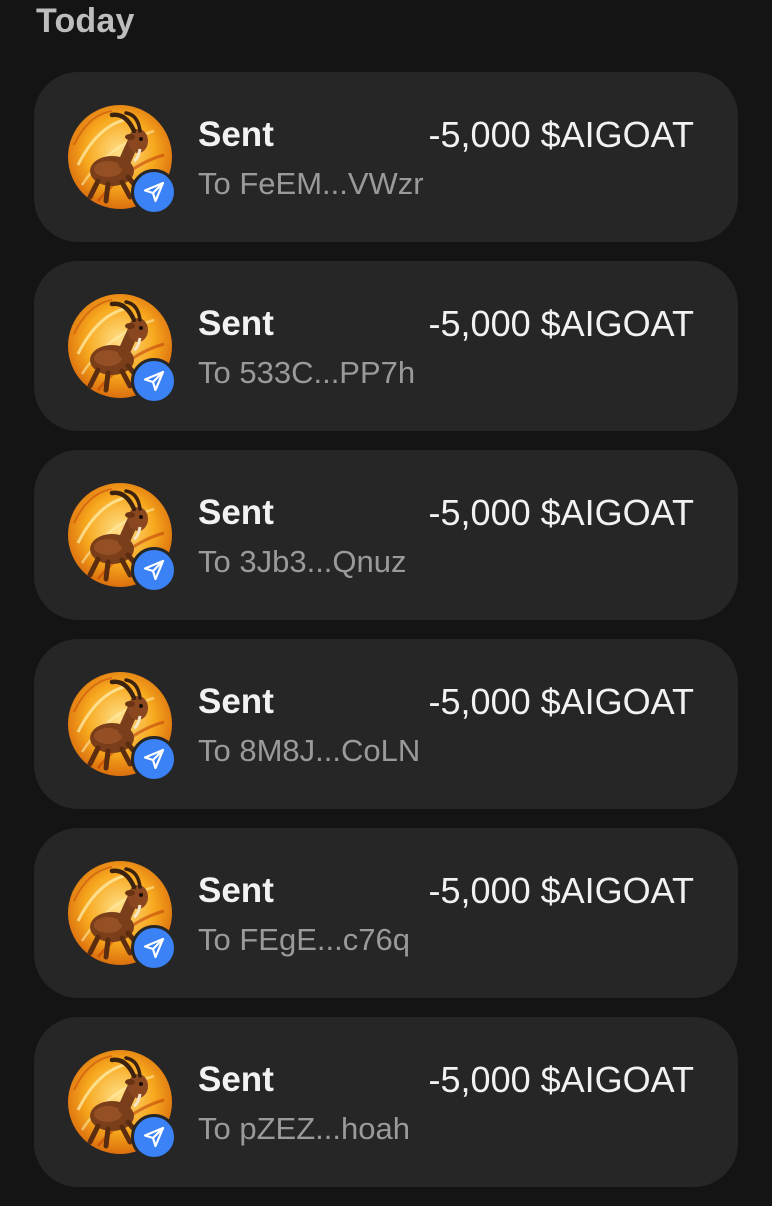 The height and width of the screenshot is (1206, 772). I want to click on transaction-recipient: To FEgE...c76q, so click(304, 939).